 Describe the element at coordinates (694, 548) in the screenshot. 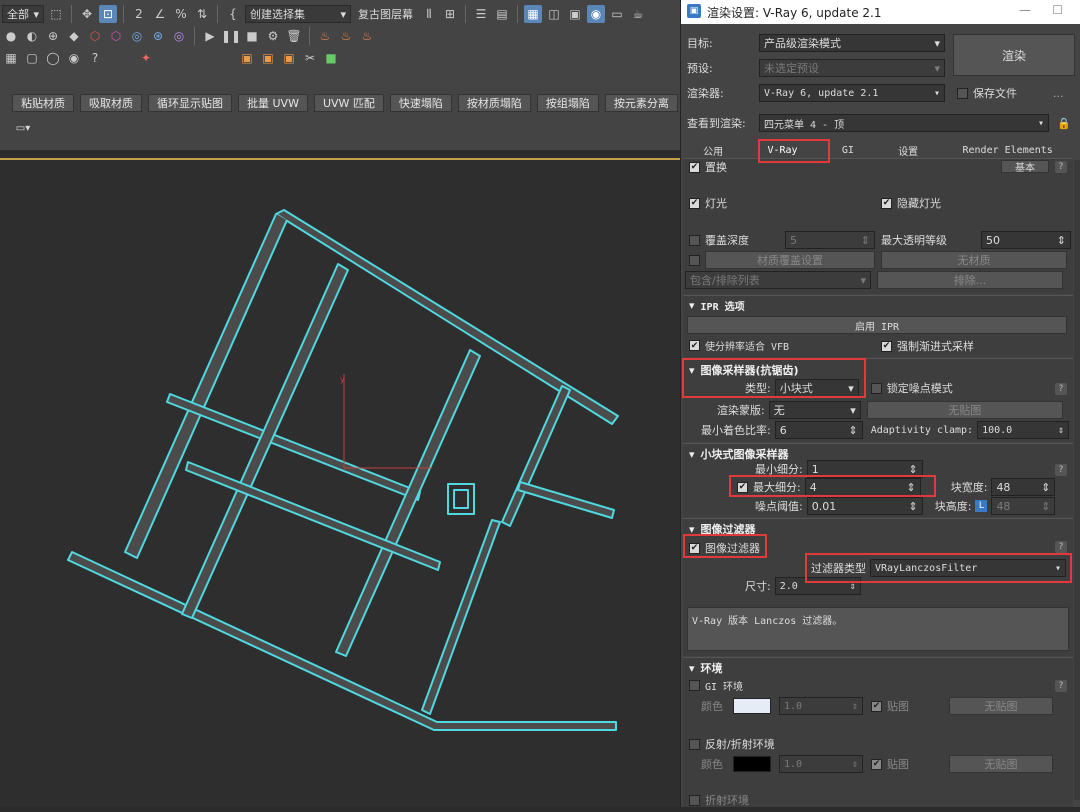

I see `image-filter-checkbox: ✔` at that location.